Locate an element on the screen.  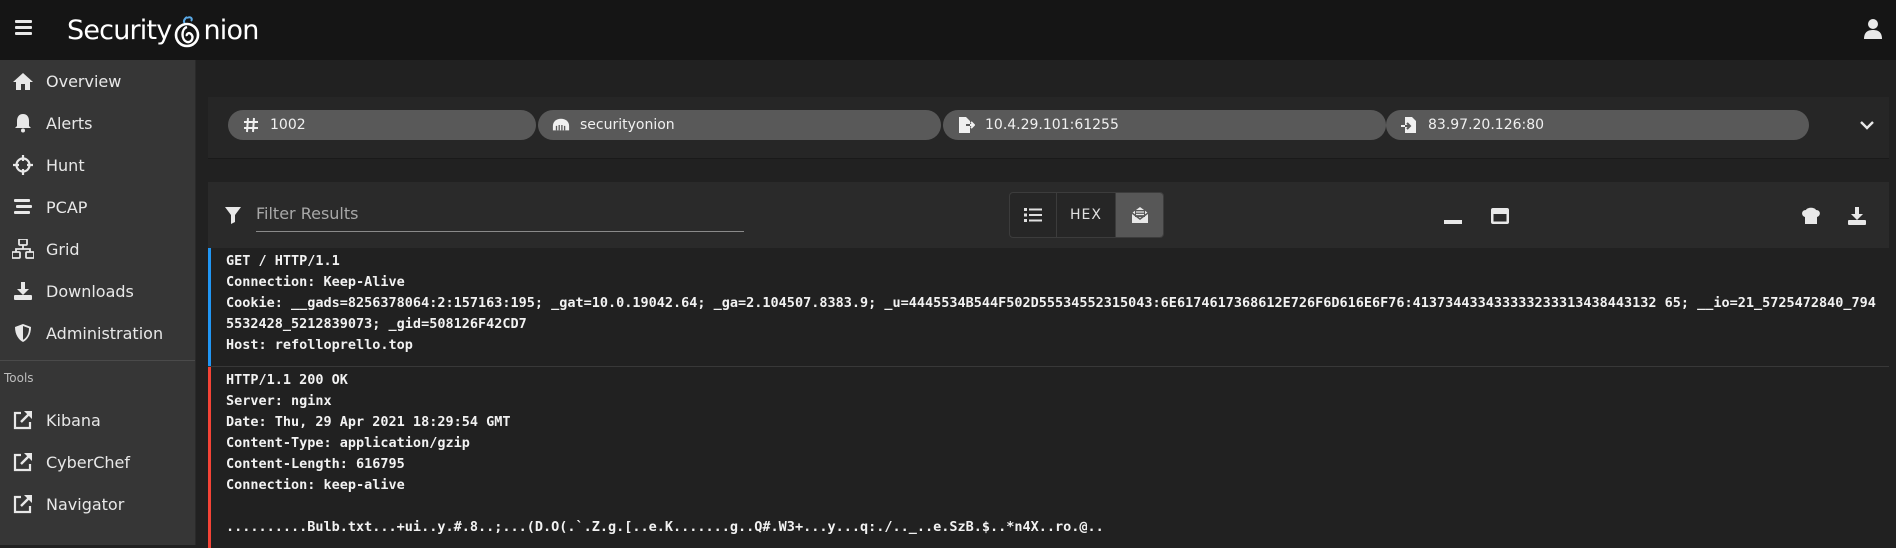
list-icon is located at coordinates (1033, 215).